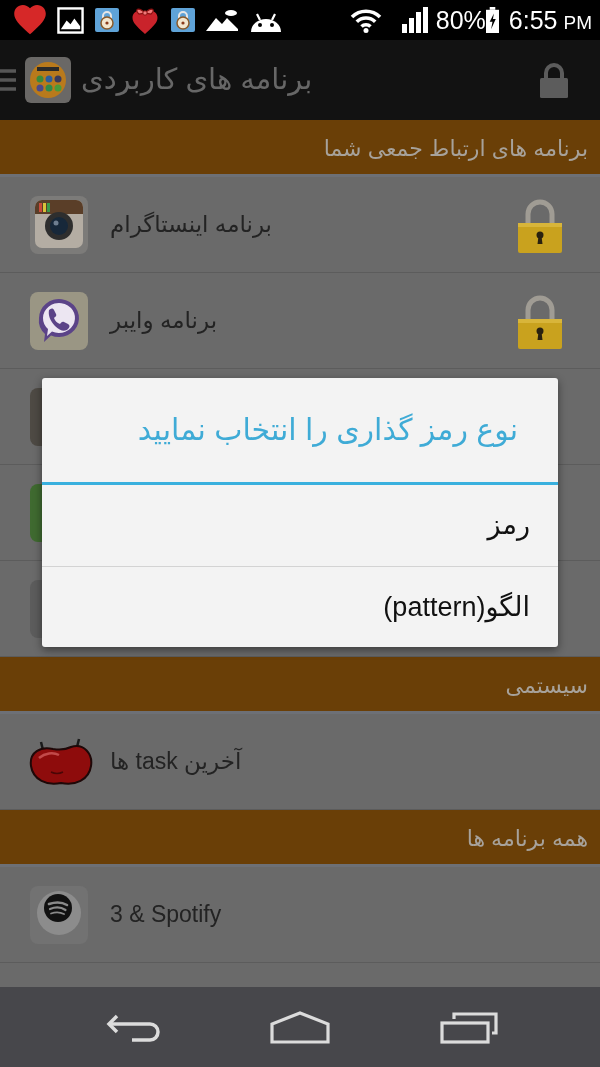 Image resolution: width=600 pixels, height=1067 pixels. Describe the element at coordinates (59, 320) in the screenshot. I see `phone-bubble-icon` at that location.